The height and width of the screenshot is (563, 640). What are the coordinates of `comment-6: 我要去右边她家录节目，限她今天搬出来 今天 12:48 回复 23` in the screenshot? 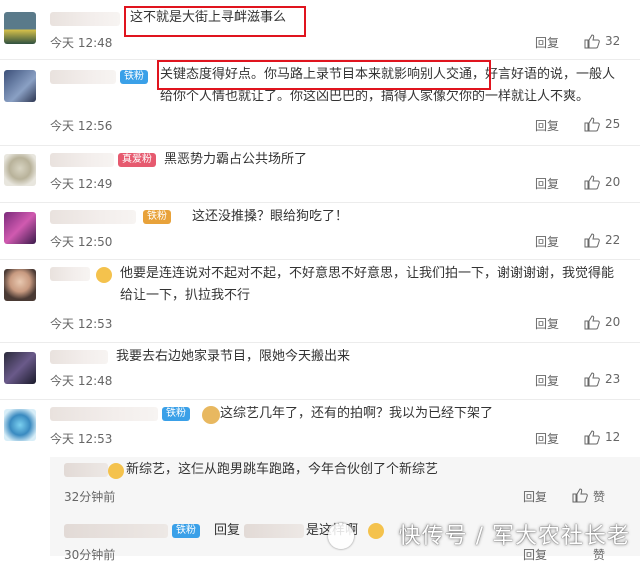 It's located at (320, 371).